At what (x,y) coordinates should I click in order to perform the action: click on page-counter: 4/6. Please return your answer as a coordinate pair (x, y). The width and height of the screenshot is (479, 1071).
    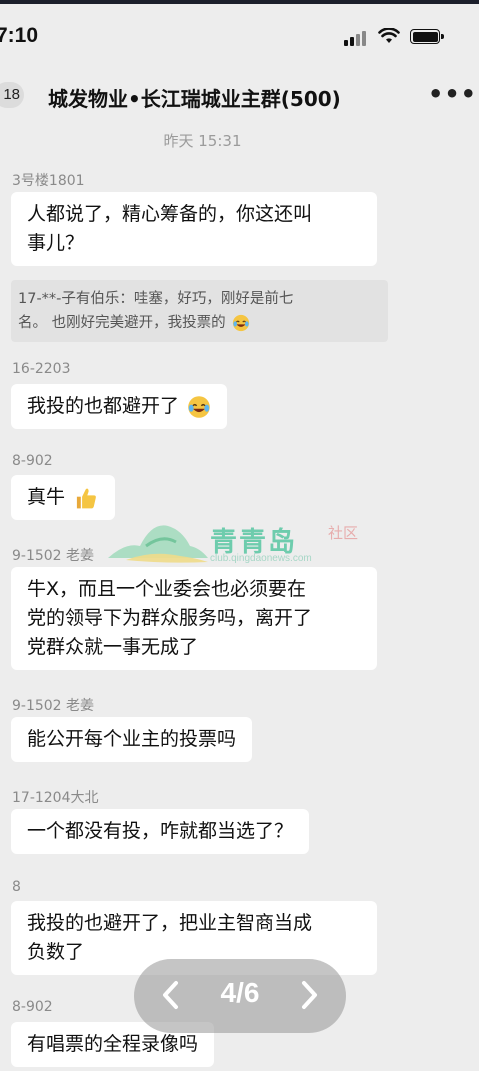
    Looking at the image, I should click on (240, 992).